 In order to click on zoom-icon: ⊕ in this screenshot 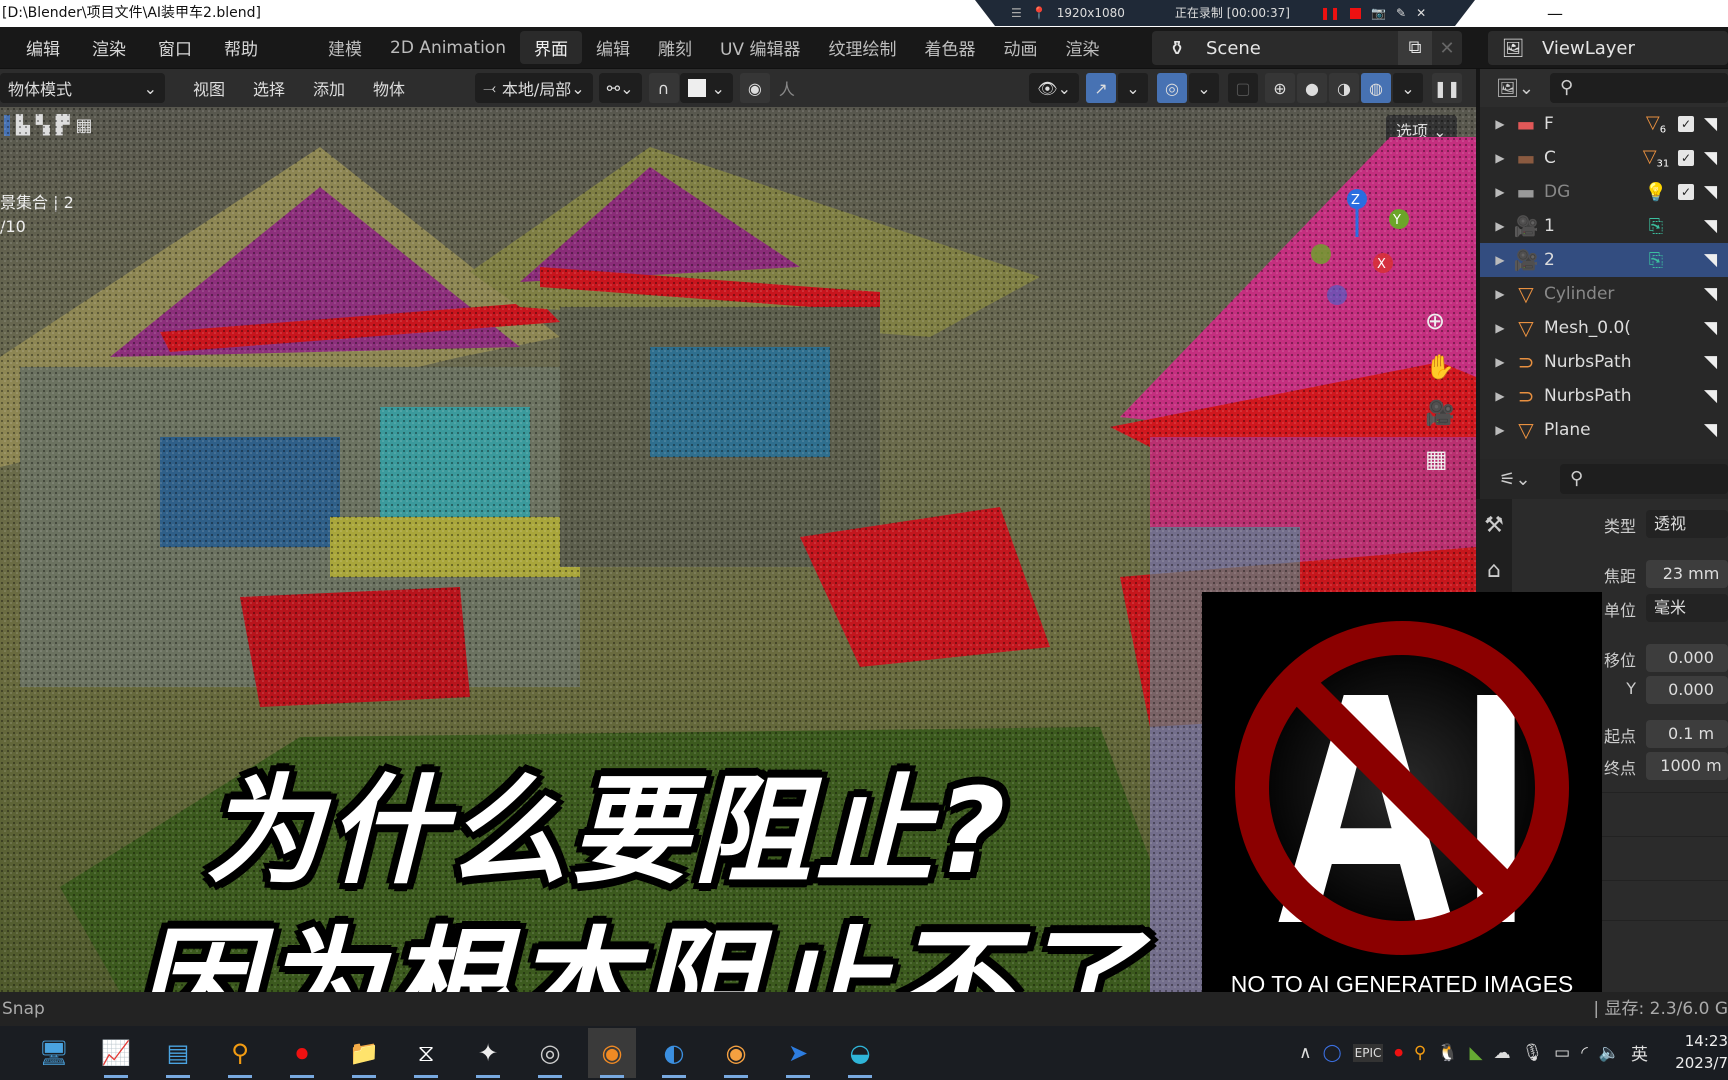, I will do `click(1440, 321)`.